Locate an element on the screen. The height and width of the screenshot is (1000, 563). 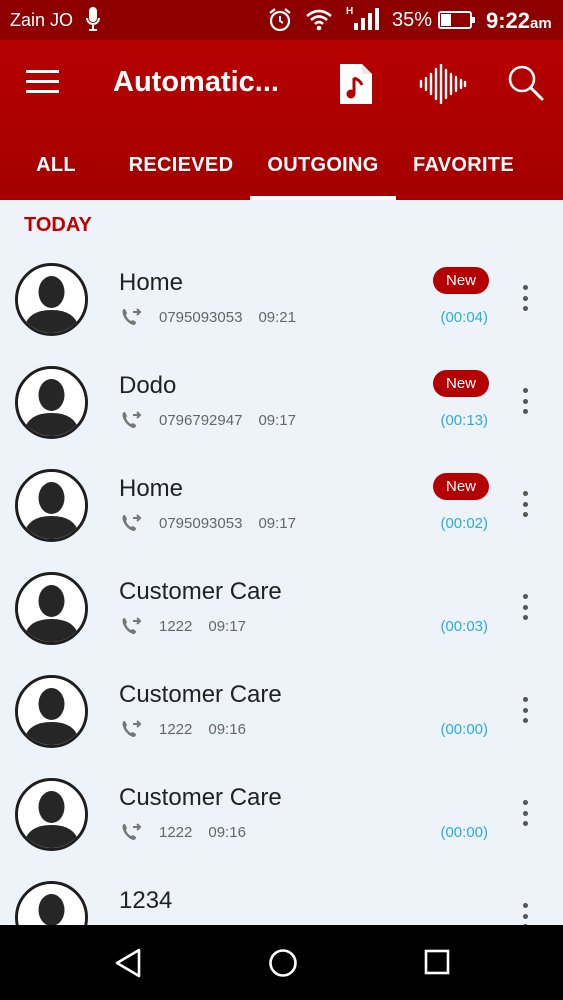
cell-signal-icon: H is located at coordinates (362, 18).